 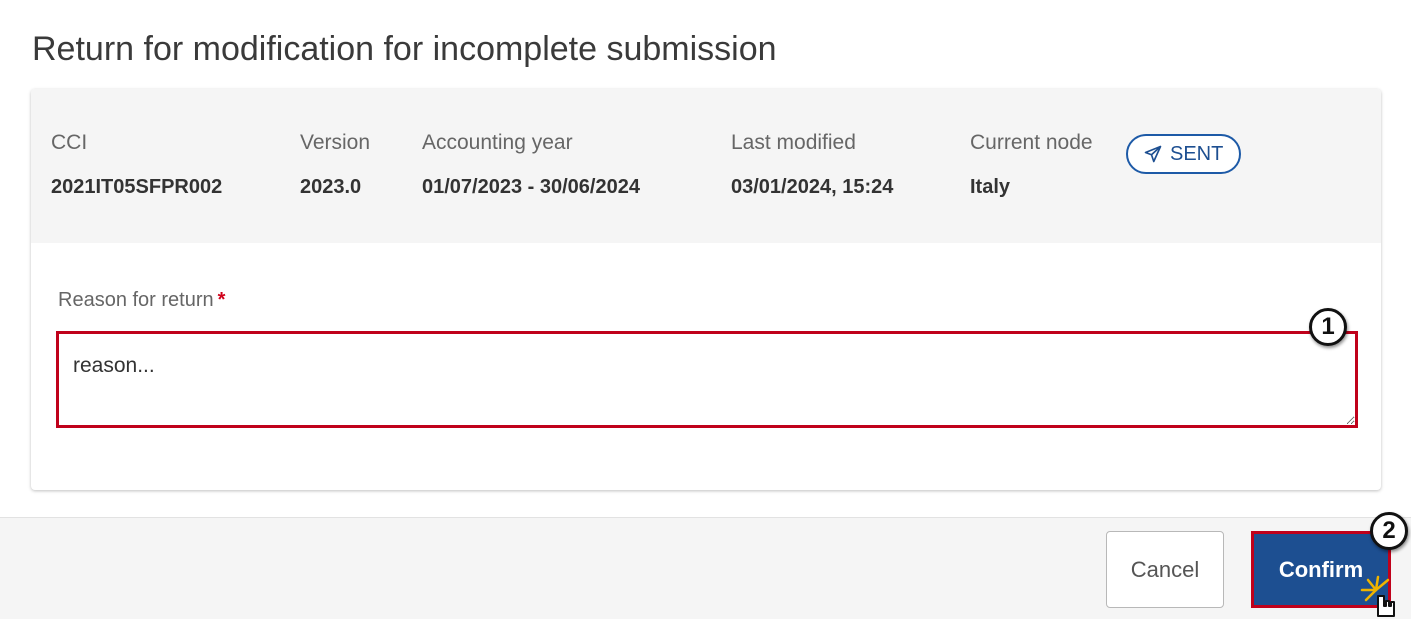 I want to click on accounting-year-field: Accounting year 01/07/2023 - 30/06/2024, so click(x=531, y=165).